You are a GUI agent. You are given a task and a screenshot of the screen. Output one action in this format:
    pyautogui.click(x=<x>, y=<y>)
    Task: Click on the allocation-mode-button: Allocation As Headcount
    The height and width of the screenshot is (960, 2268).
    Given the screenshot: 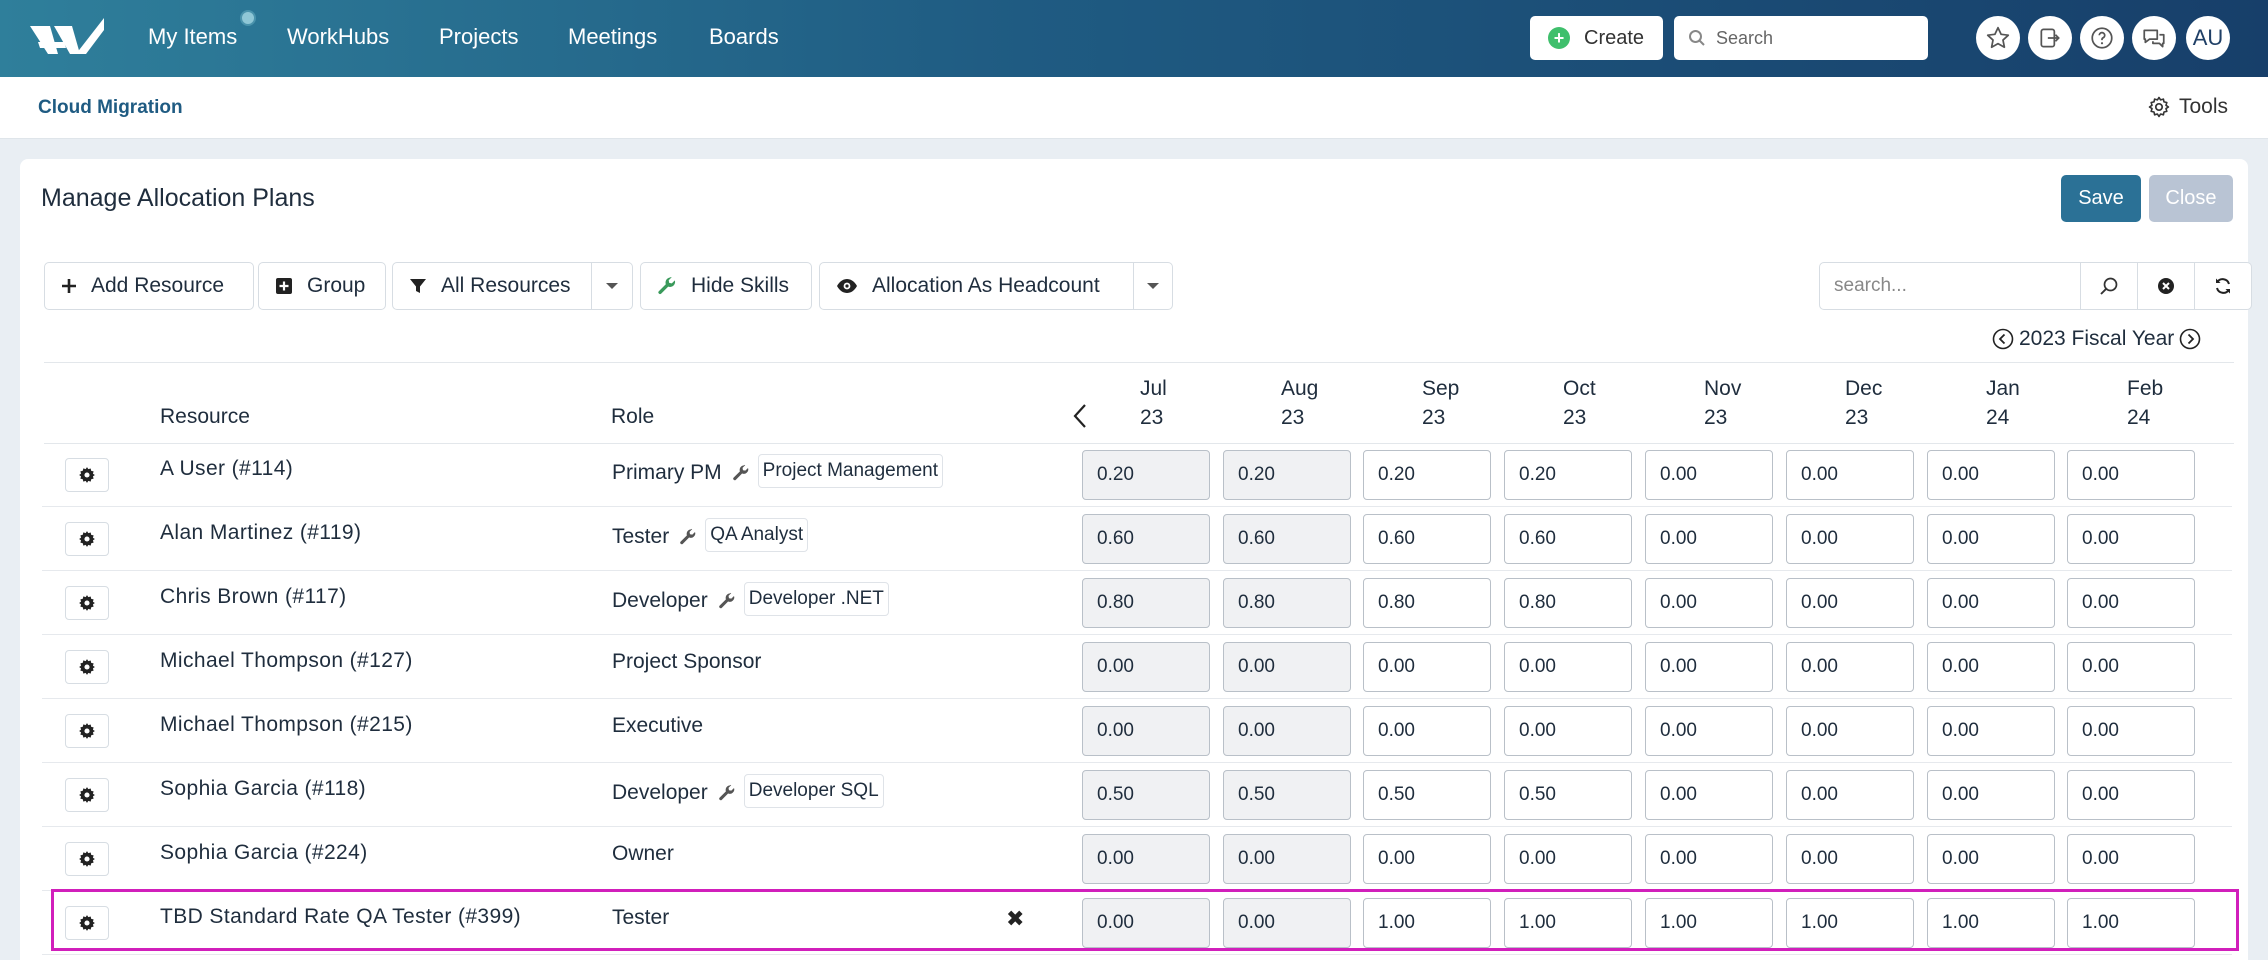 What is the action you would take?
    pyautogui.click(x=976, y=286)
    